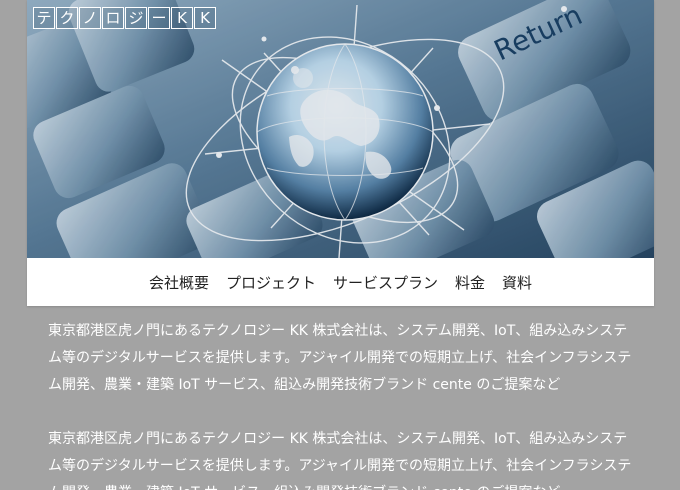  What do you see at coordinates (470, 282) in the screenshot?
I see `nav-pricing: 料金` at bounding box center [470, 282].